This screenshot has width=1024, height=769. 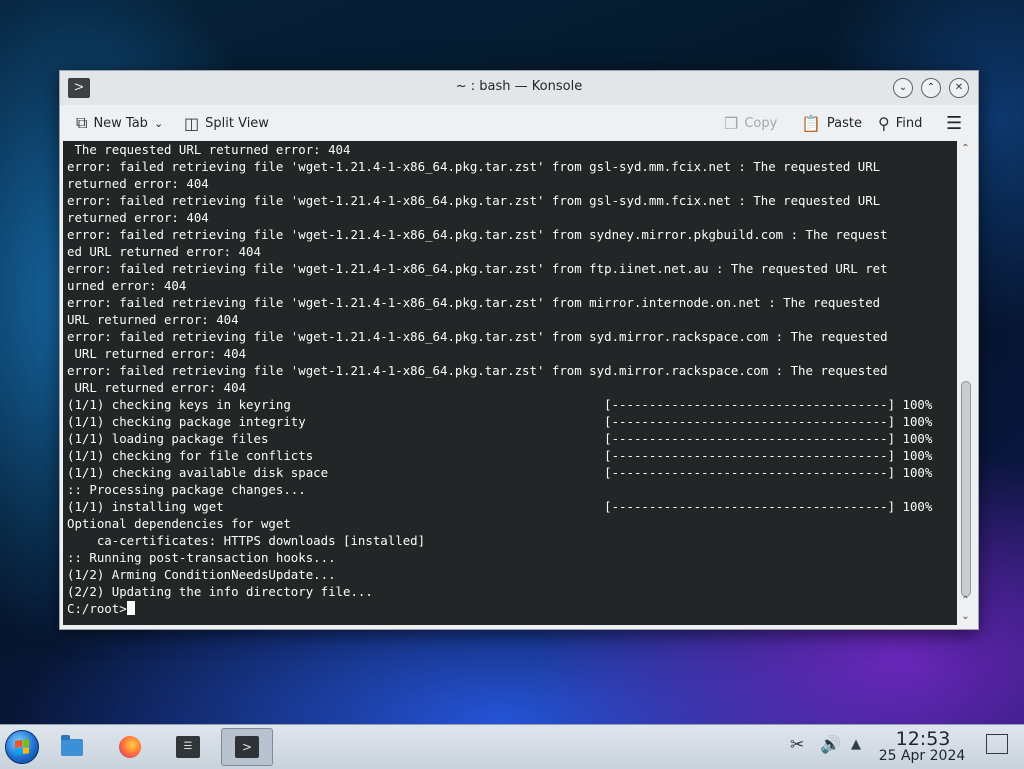 What do you see at coordinates (179, 523) in the screenshot?
I see `terminal-line: Optional dependencies for wget` at bounding box center [179, 523].